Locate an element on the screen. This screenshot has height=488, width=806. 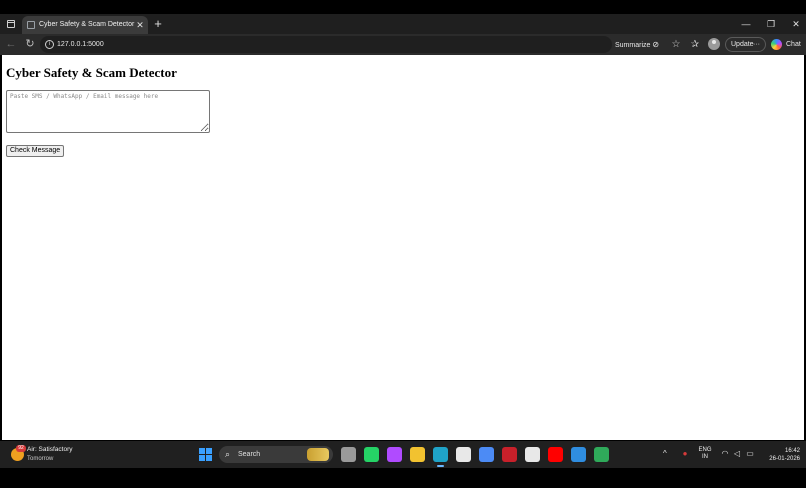
taskbar-search-box: ⌕ Search is located at coordinates (276, 454).